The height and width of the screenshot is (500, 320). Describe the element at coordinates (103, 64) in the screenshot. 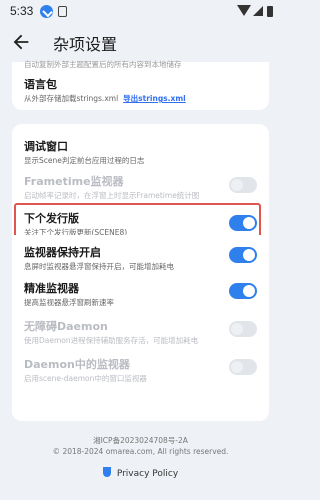

I see `scrolled-desc: 自动复制外部主题配置后的所有内容到本地储存` at that location.